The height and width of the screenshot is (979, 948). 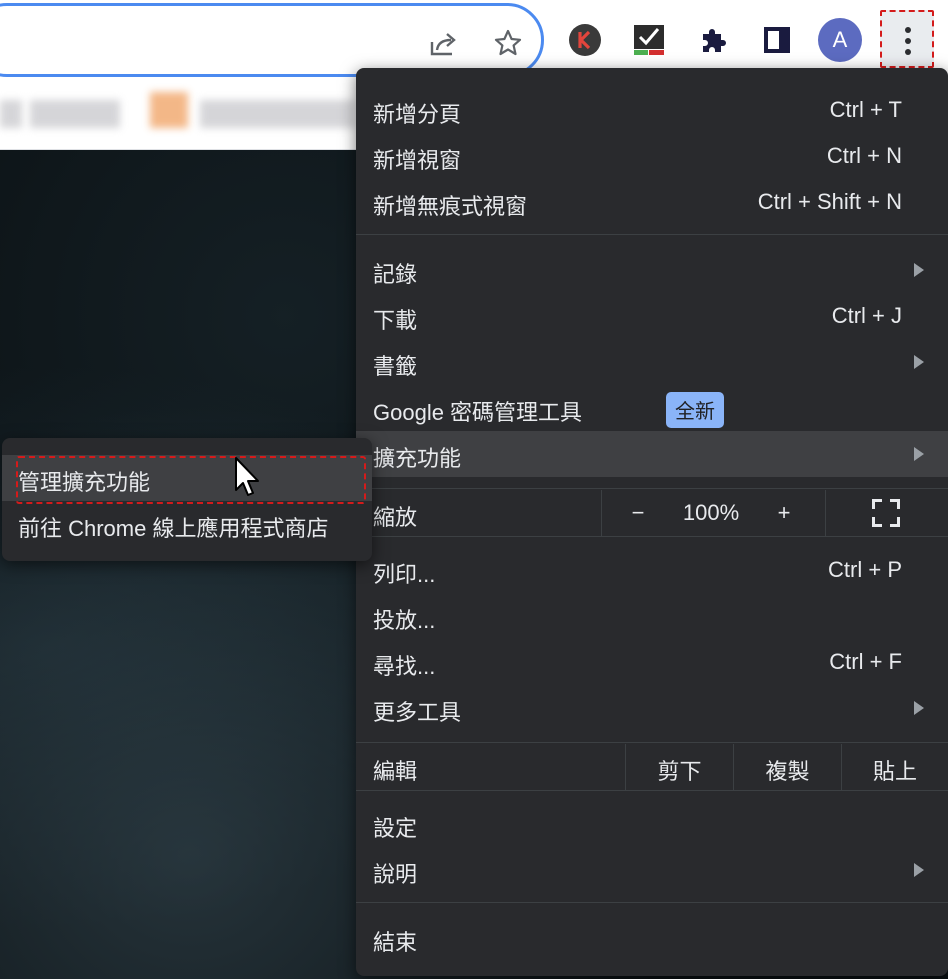 I want to click on checkbox-extension-icon, so click(x=649, y=40).